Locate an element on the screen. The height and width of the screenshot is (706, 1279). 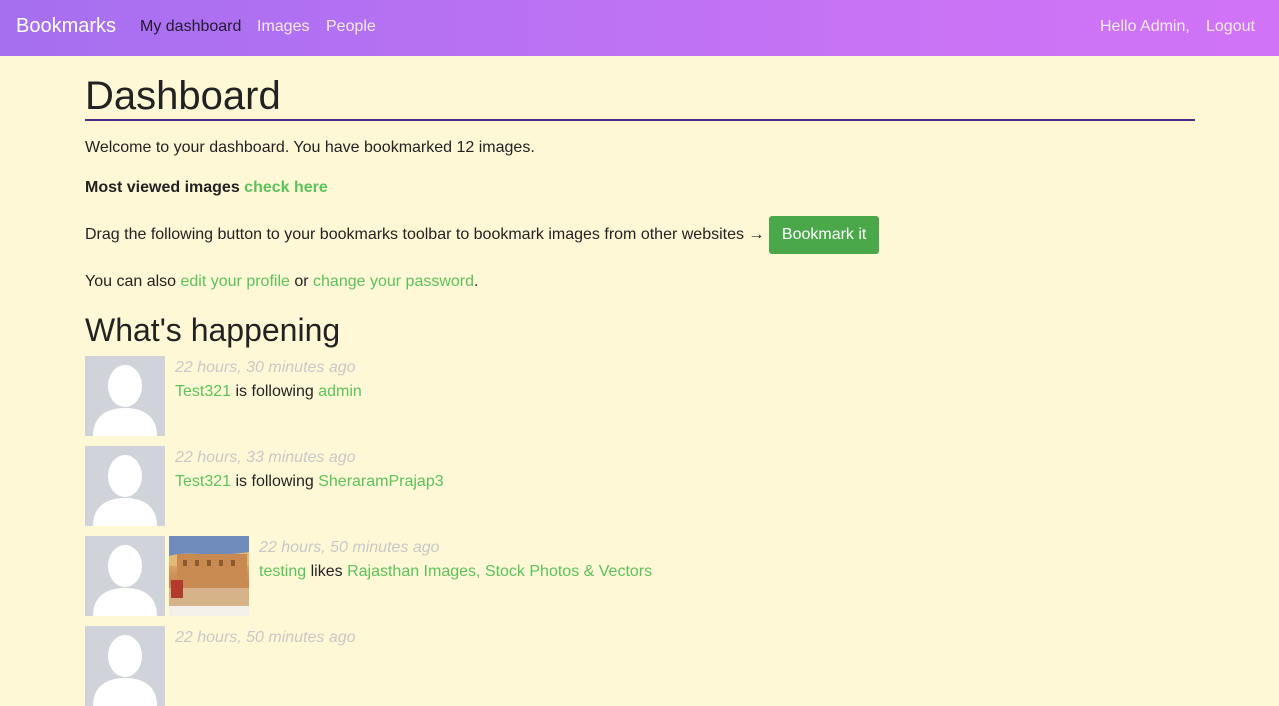
user-greeting: Hello Admin, is located at coordinates (1145, 26).